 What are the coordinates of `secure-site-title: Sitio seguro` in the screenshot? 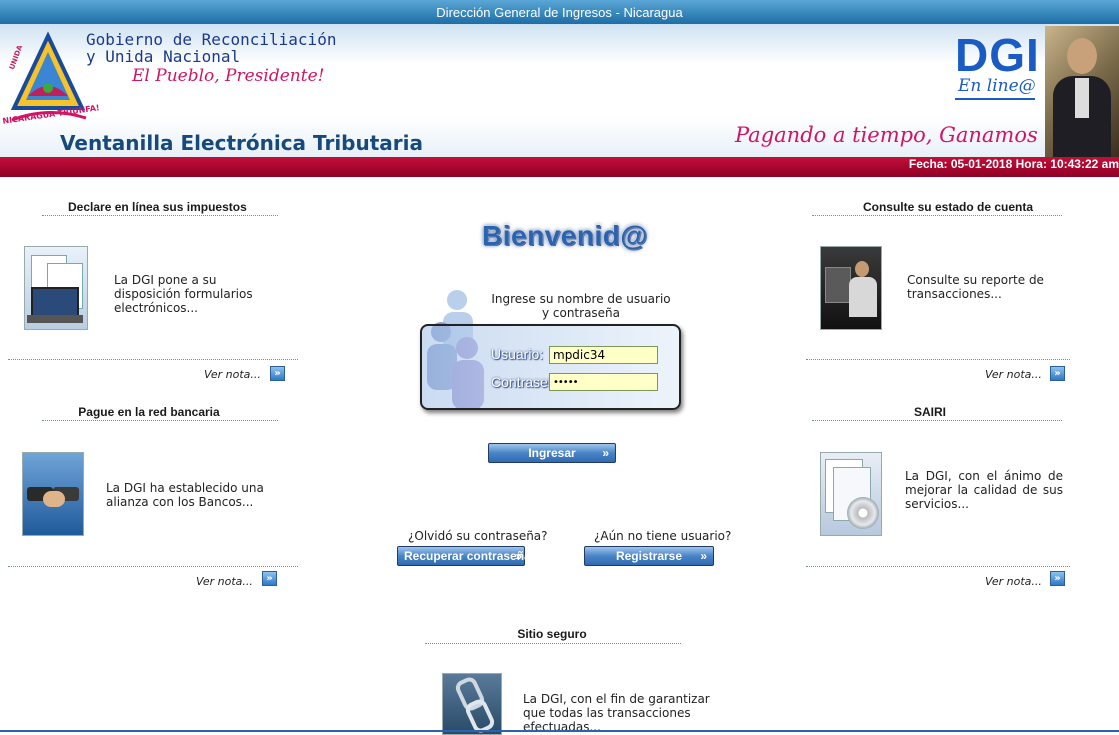 It's located at (552, 634).